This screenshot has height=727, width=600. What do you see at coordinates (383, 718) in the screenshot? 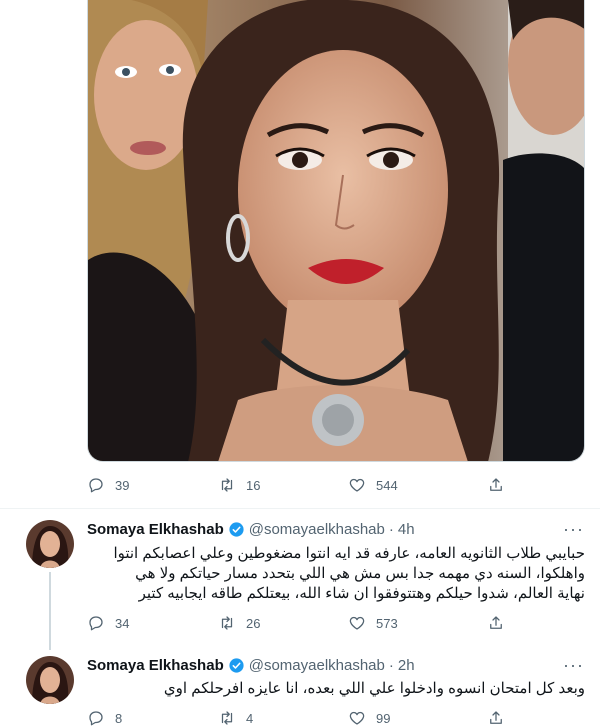
I see `like-count: 99` at bounding box center [383, 718].